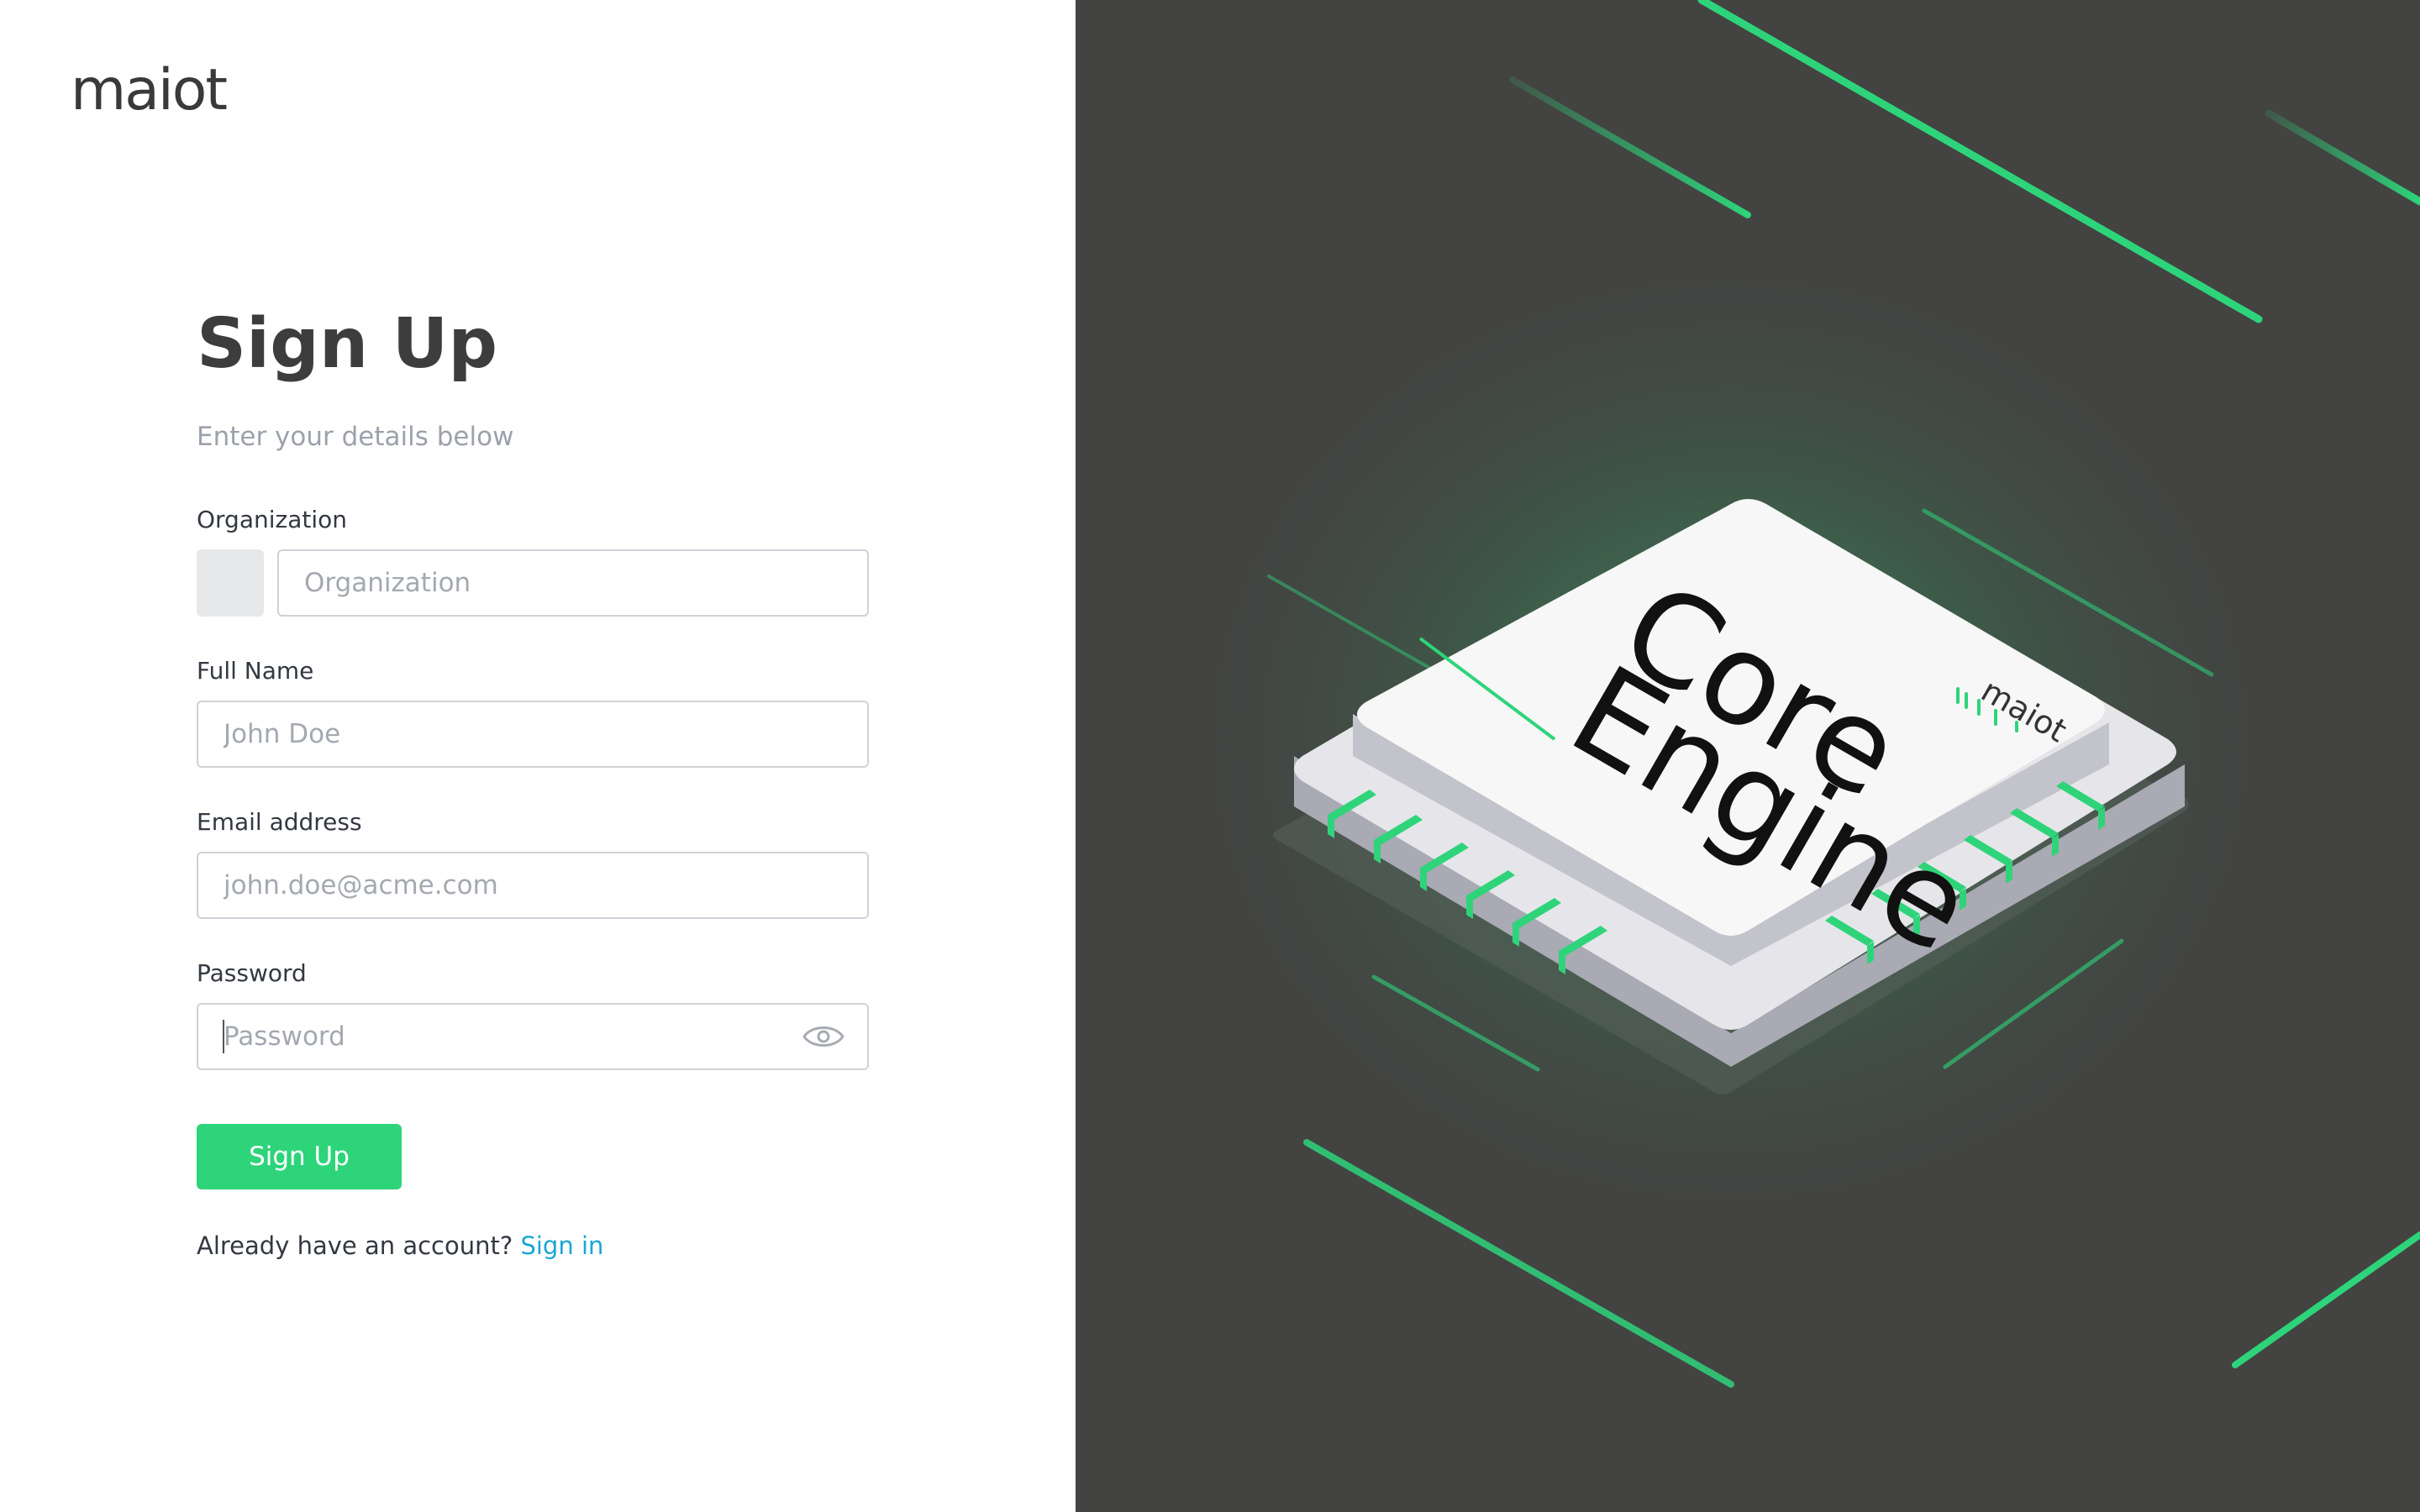 The height and width of the screenshot is (1512, 2420). I want to click on text-caret, so click(224, 1036).